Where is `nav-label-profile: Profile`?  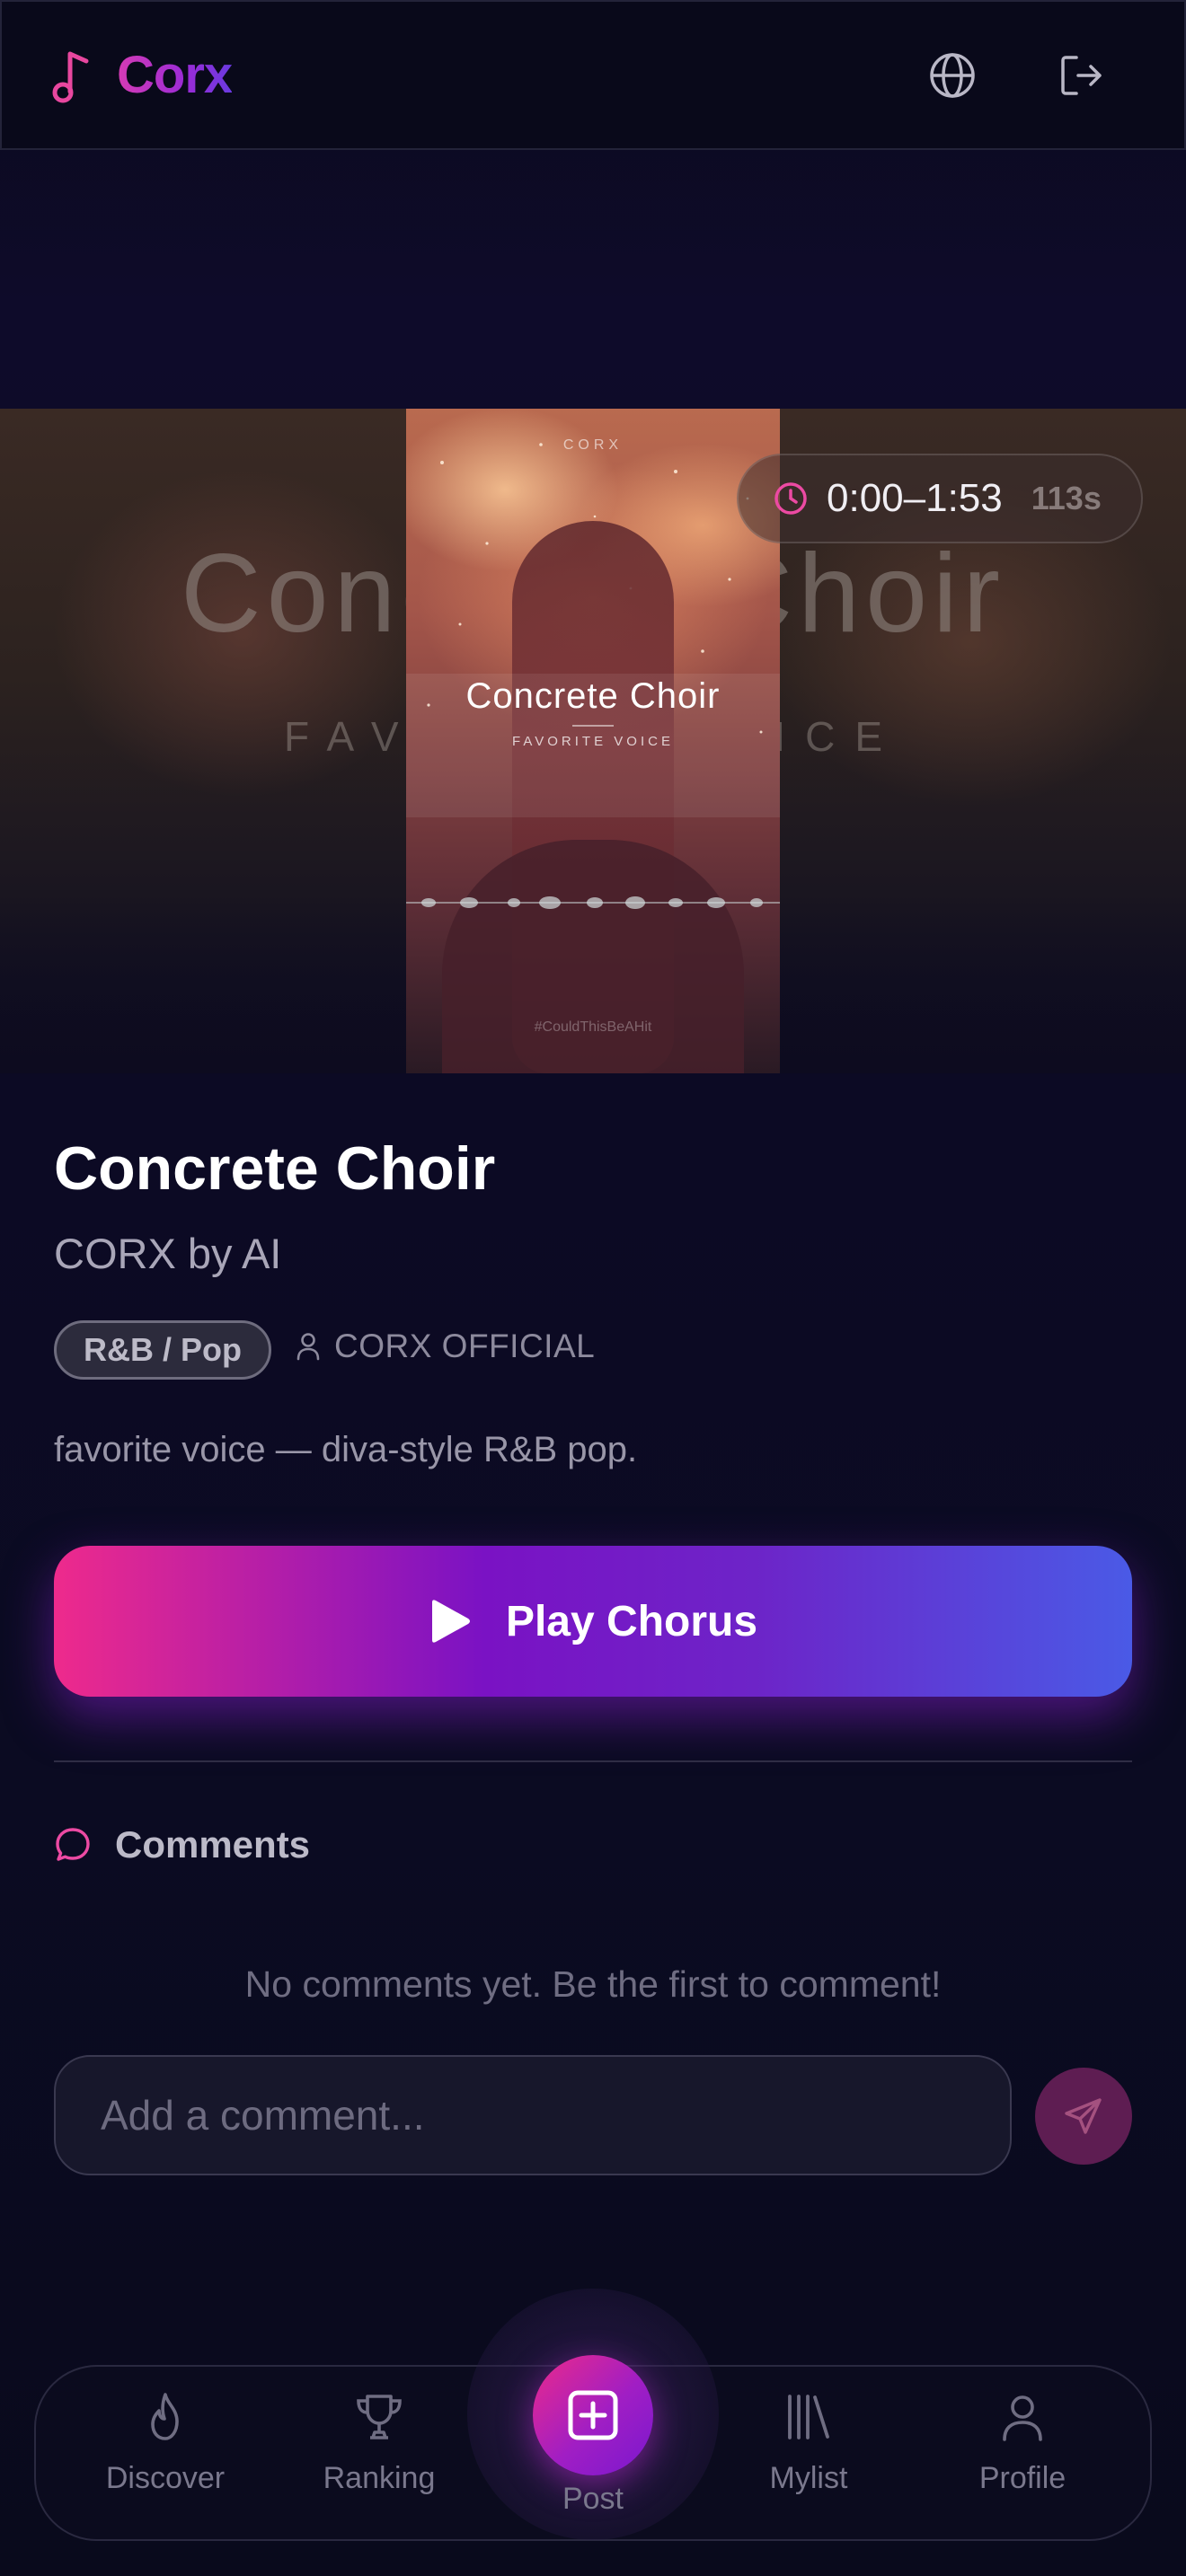
nav-label-profile: Profile is located at coordinates (1022, 2478).